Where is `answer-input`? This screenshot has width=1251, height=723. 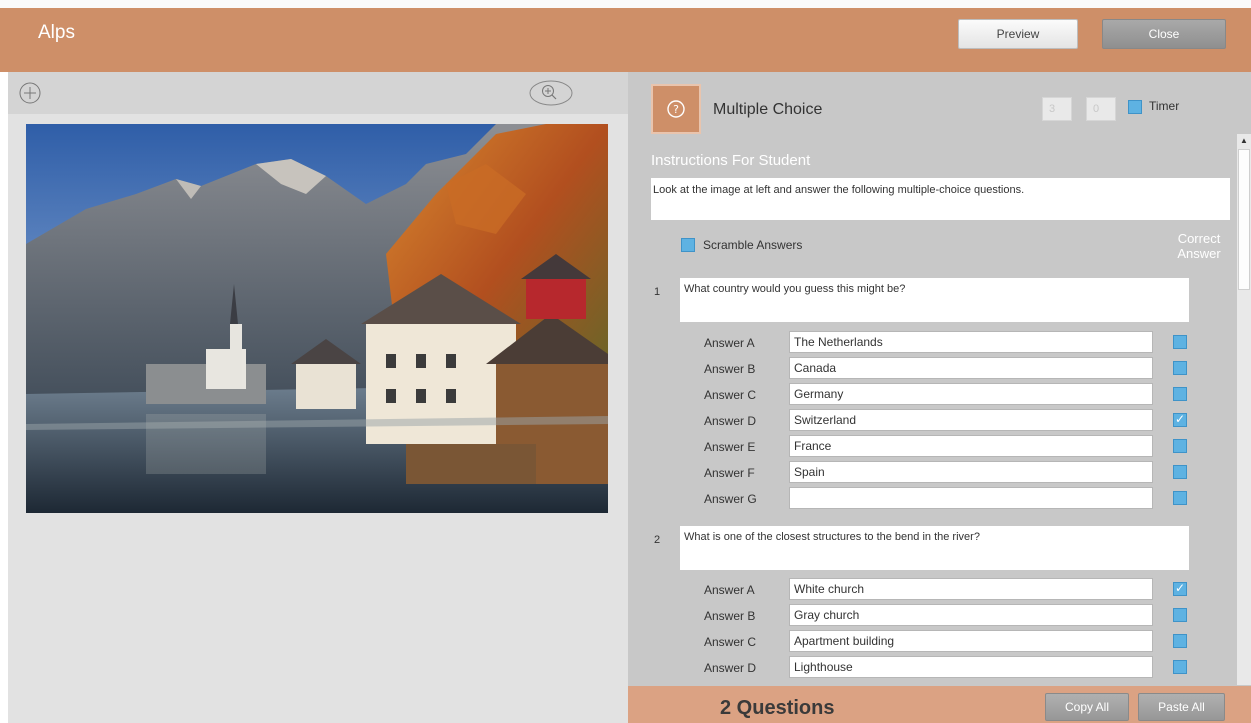 answer-input is located at coordinates (971, 498).